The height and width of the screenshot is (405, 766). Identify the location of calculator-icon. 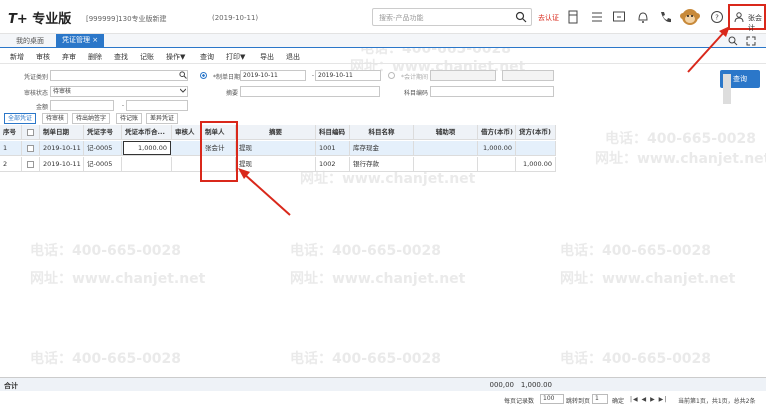
(573, 17).